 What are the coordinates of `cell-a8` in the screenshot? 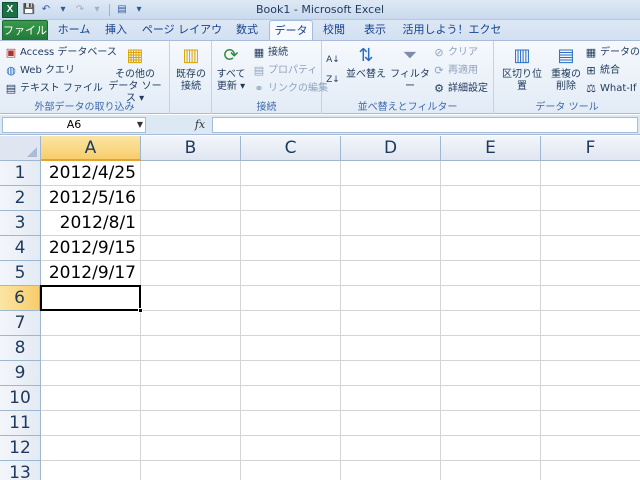 It's located at (91, 348).